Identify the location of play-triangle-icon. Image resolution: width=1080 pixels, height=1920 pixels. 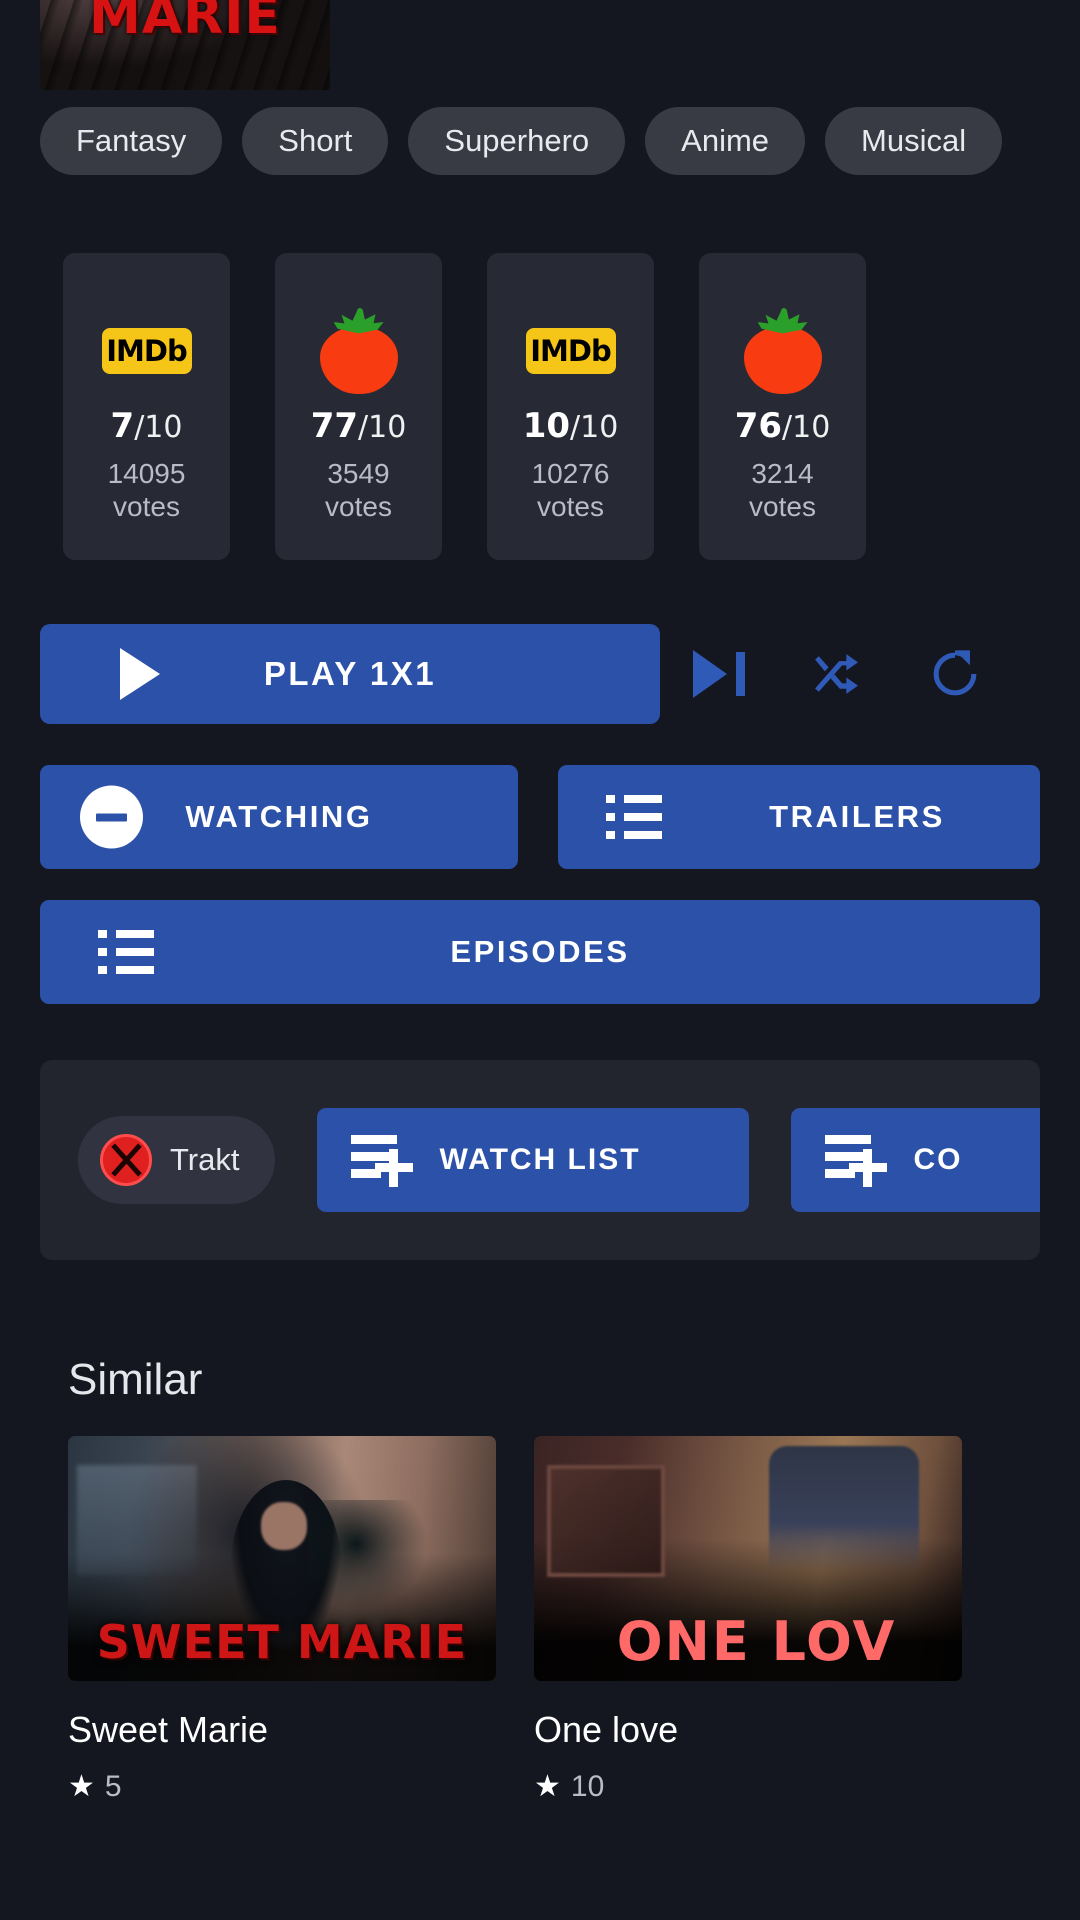
(140, 674).